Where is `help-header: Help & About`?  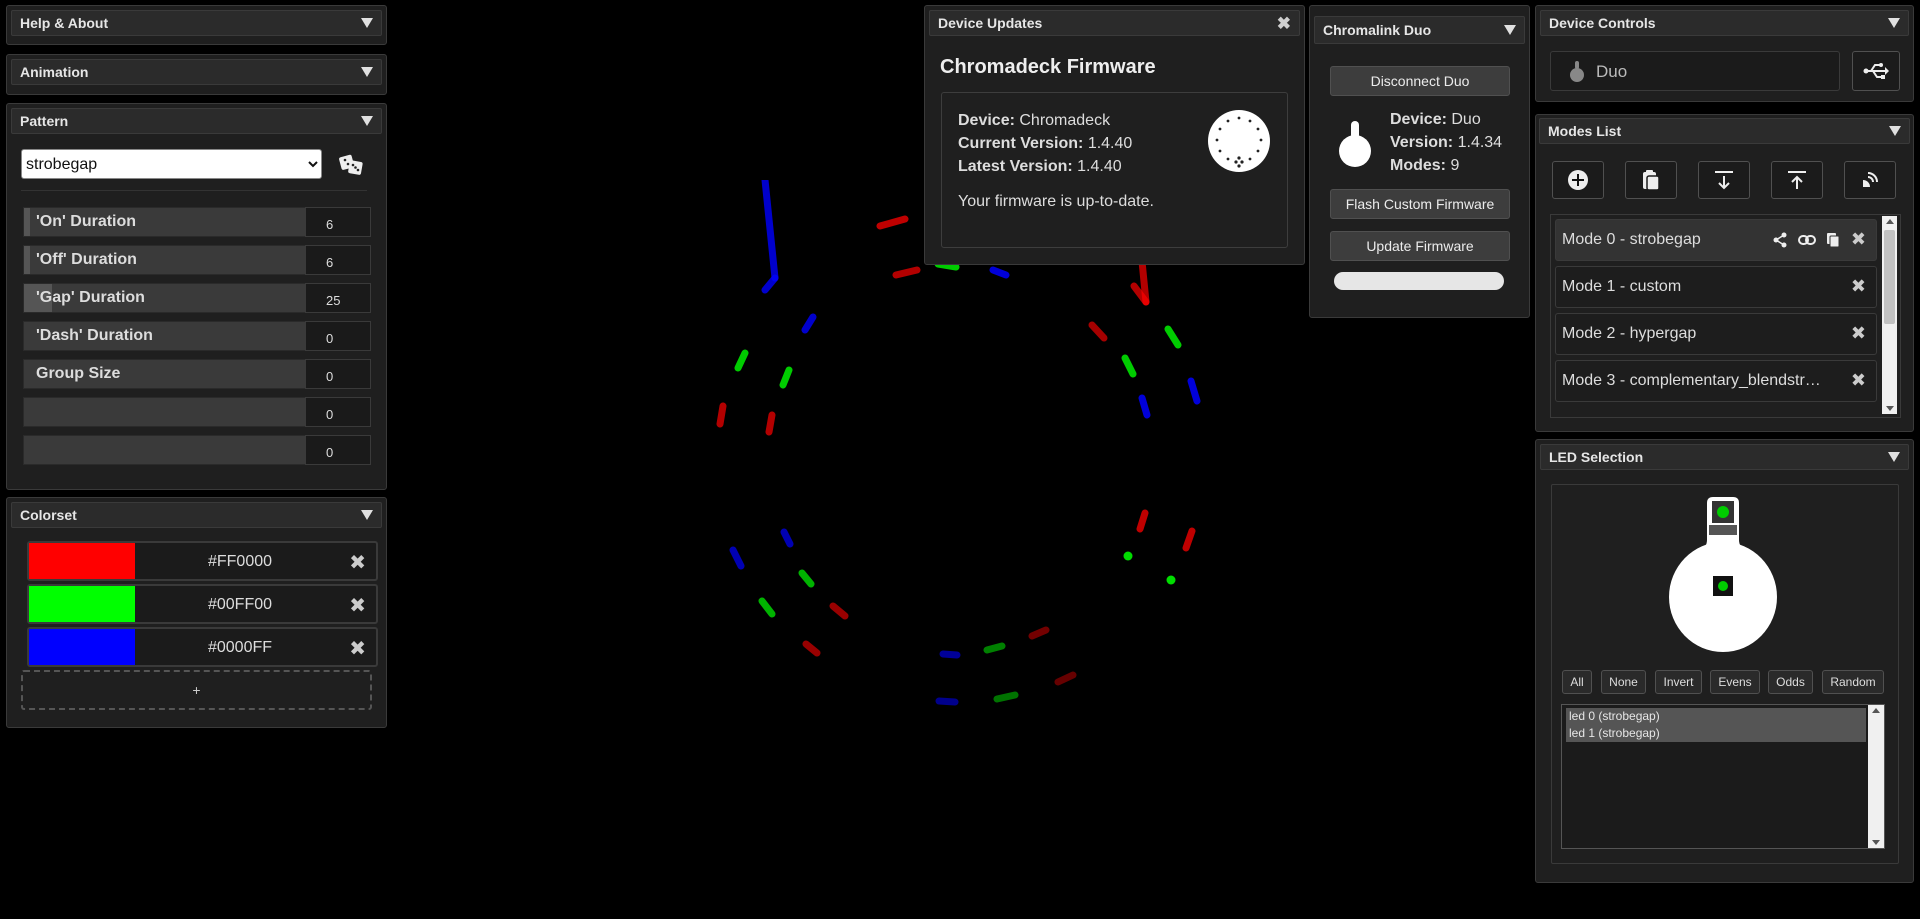
help-header: Help & About is located at coordinates (196, 23).